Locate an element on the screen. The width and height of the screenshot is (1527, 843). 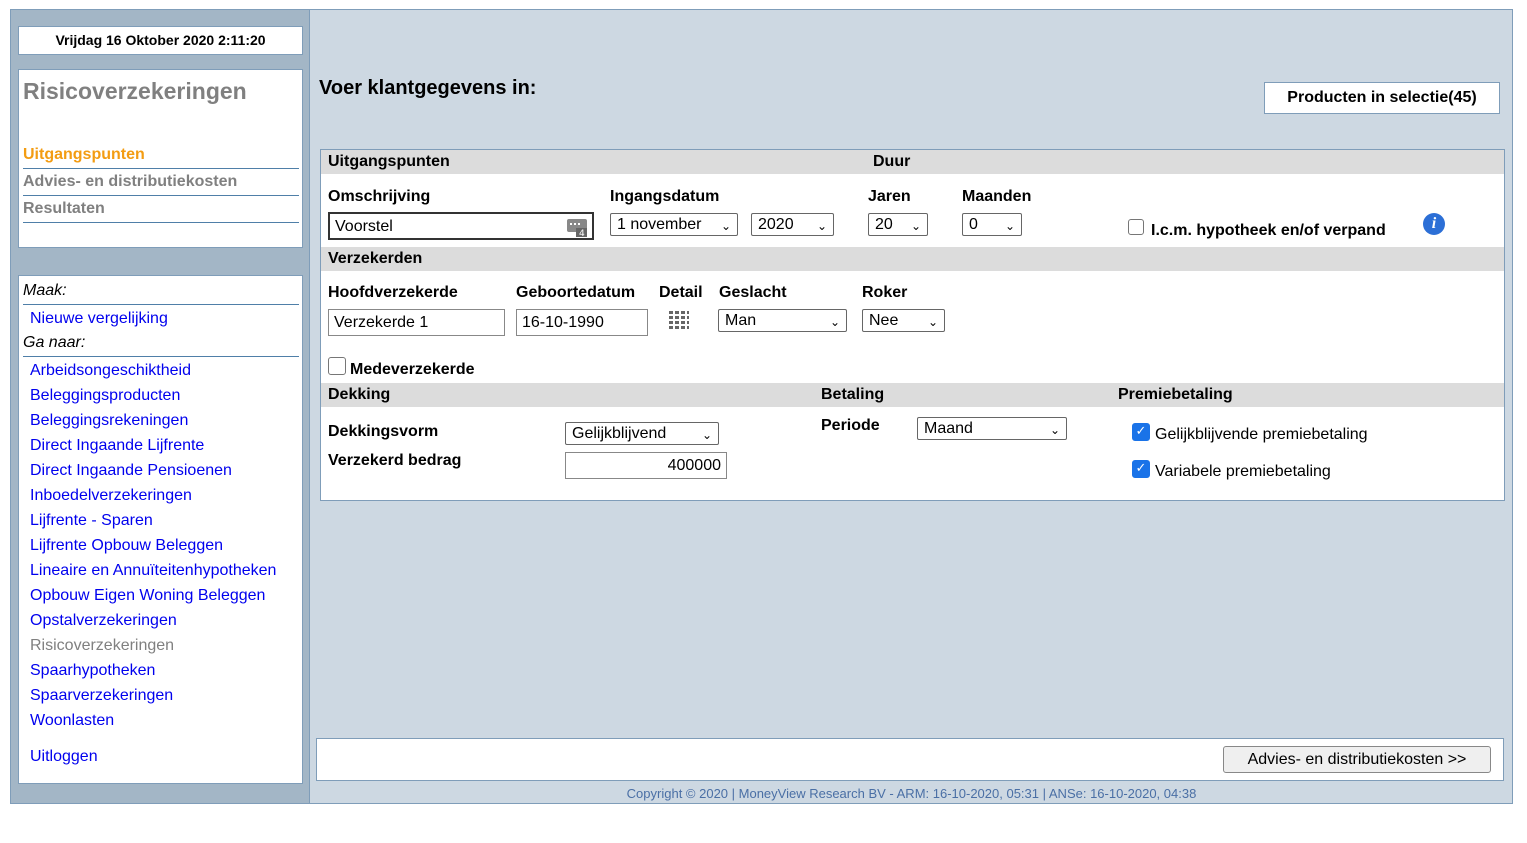
section-title-uitgangspunten: Uitgangspunten is located at coordinates (389, 161).